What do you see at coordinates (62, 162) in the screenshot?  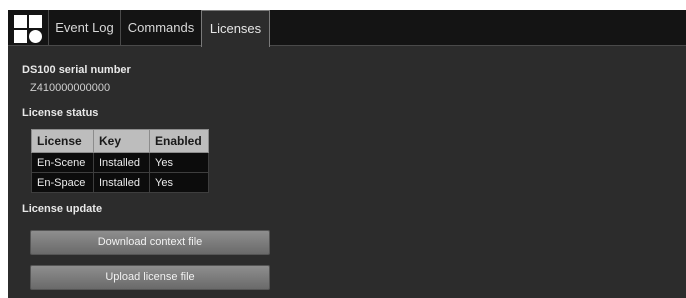 I see `license-name-cell: En-Scene` at bounding box center [62, 162].